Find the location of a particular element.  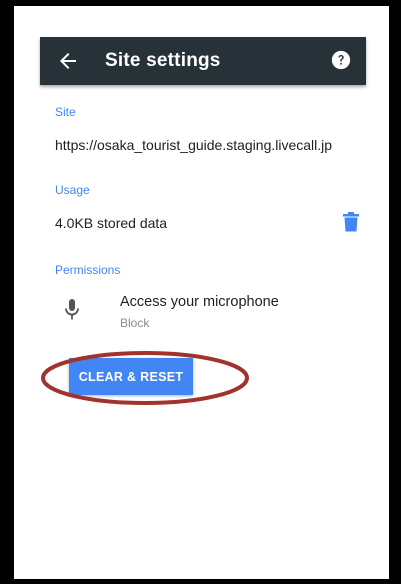

permission-title: Access your microphone is located at coordinates (199, 302).